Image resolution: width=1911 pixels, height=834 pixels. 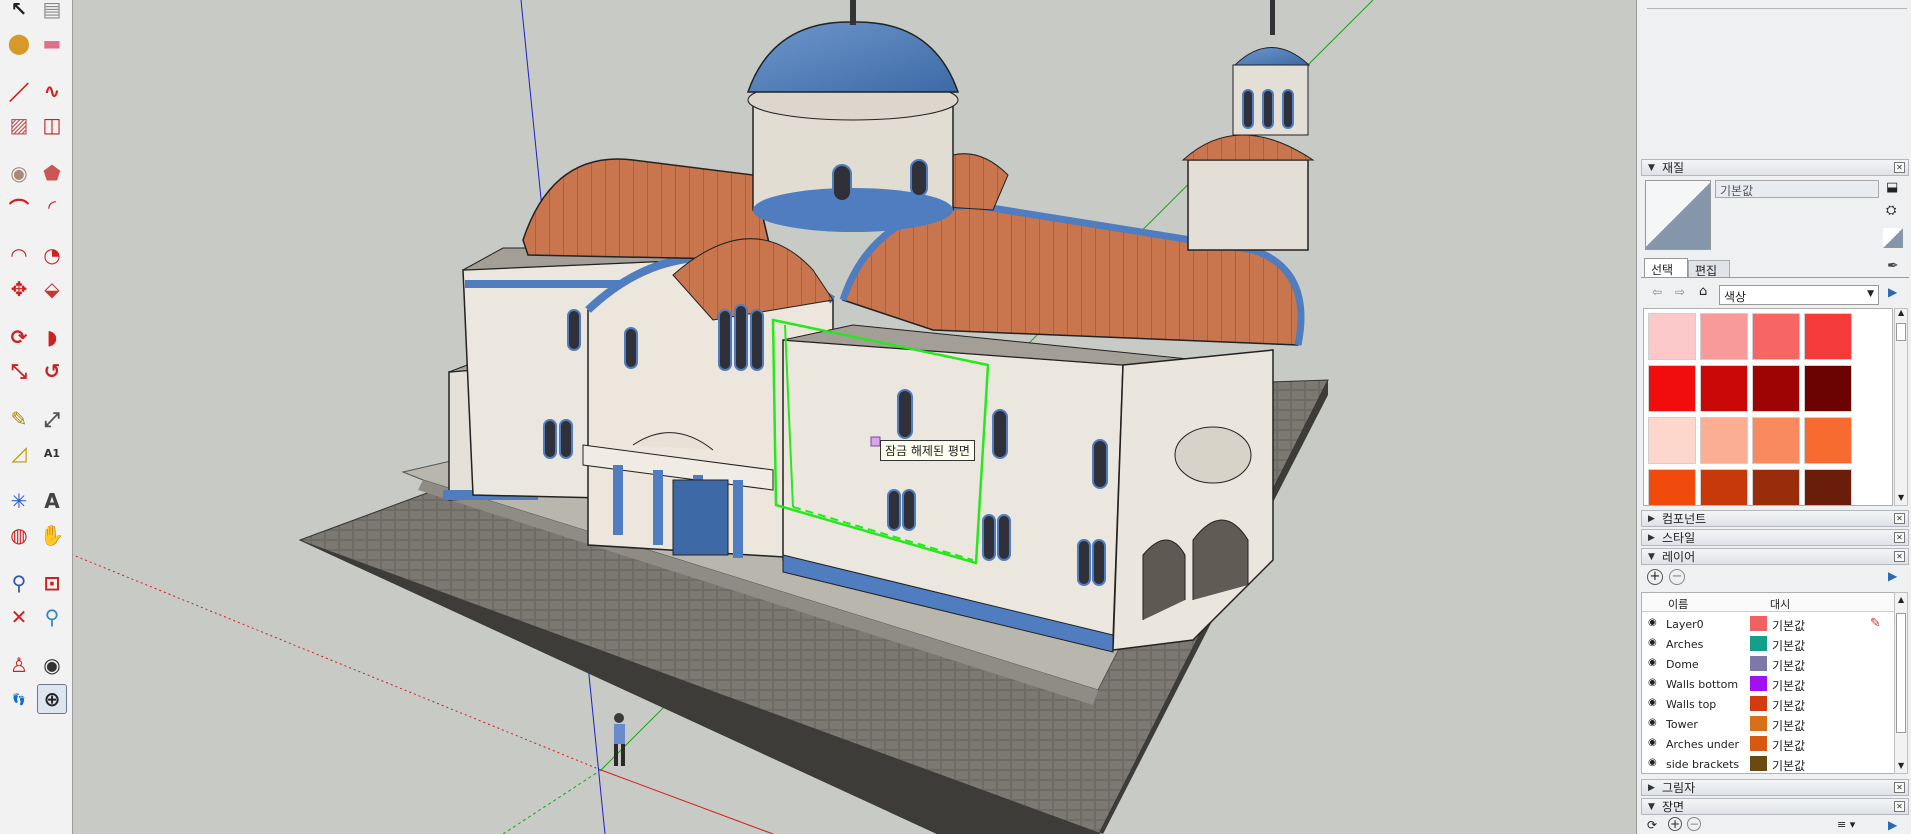 What do you see at coordinates (52, 91) in the screenshot?
I see `freehand-icon: ∿` at bounding box center [52, 91].